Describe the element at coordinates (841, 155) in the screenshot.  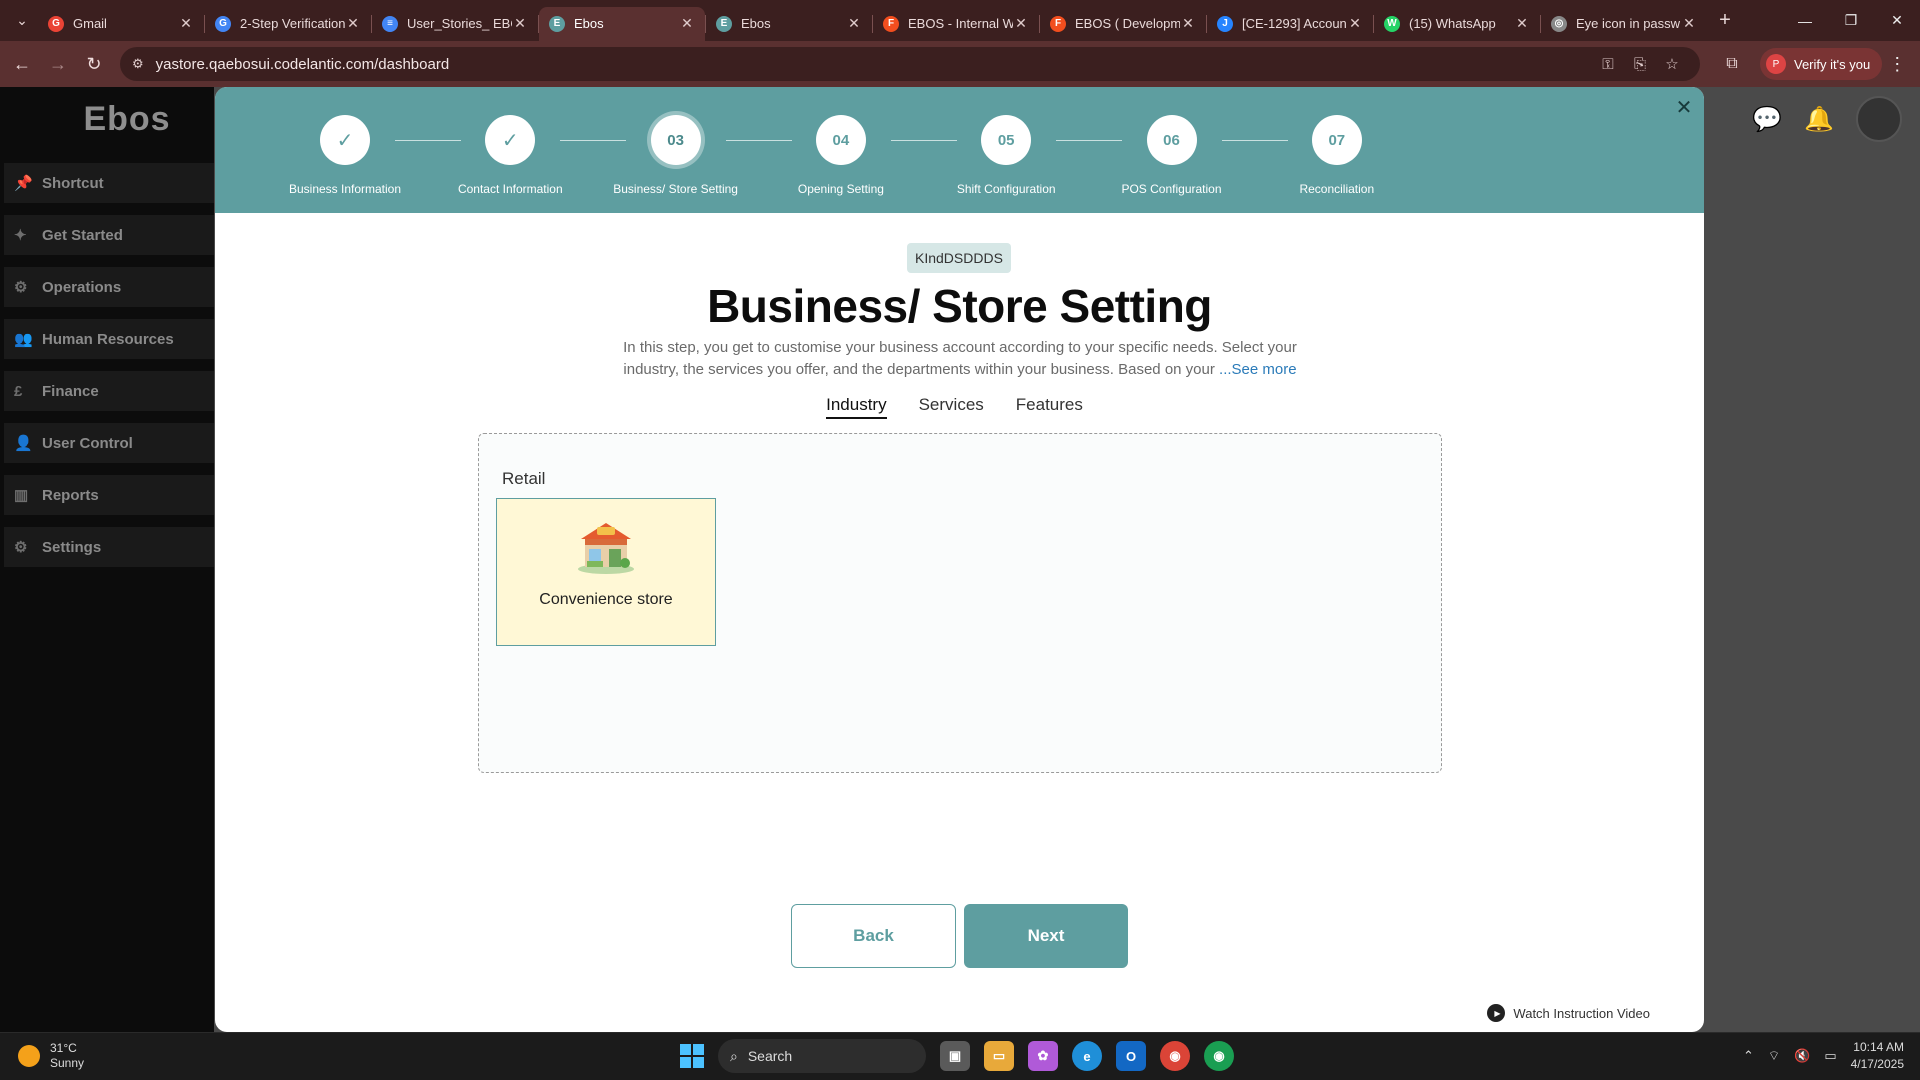
I see `wizard-step-04: 04 Opening Setting` at that location.